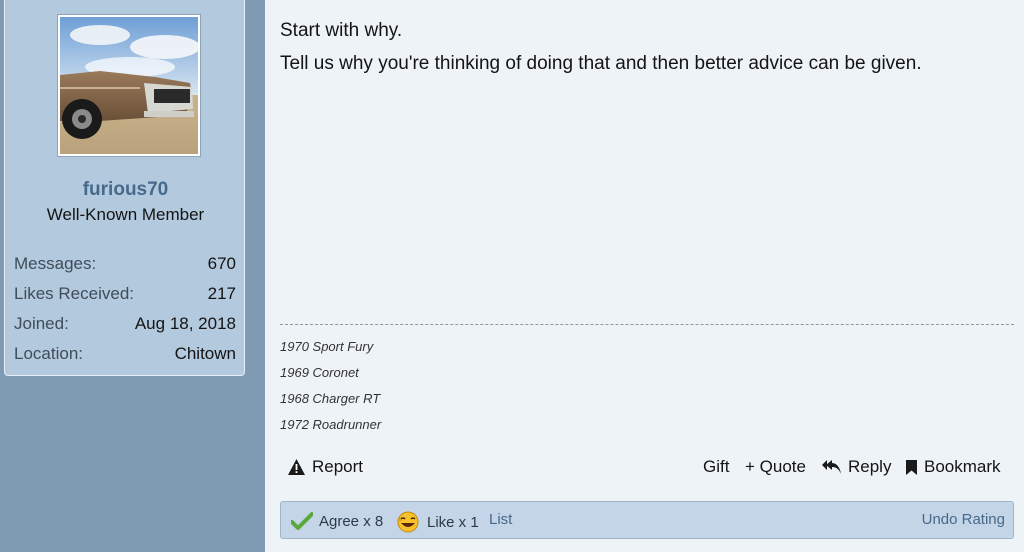 The image size is (1024, 552). I want to click on bookmark-label: Bookmark, so click(962, 466).